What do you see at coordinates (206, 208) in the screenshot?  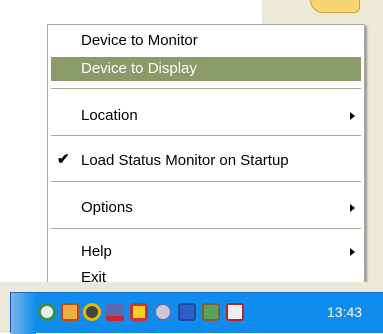 I see `menu-item-options: Options` at bounding box center [206, 208].